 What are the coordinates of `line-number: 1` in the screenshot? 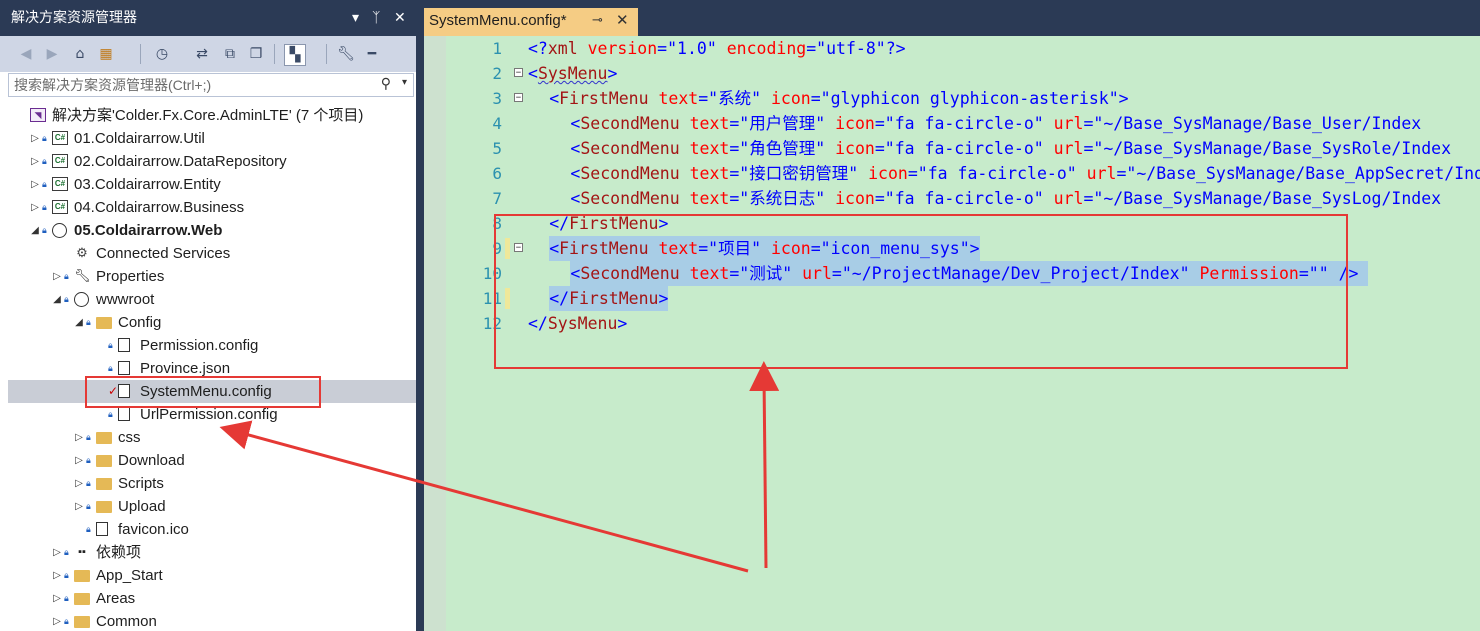 It's located at (497, 48).